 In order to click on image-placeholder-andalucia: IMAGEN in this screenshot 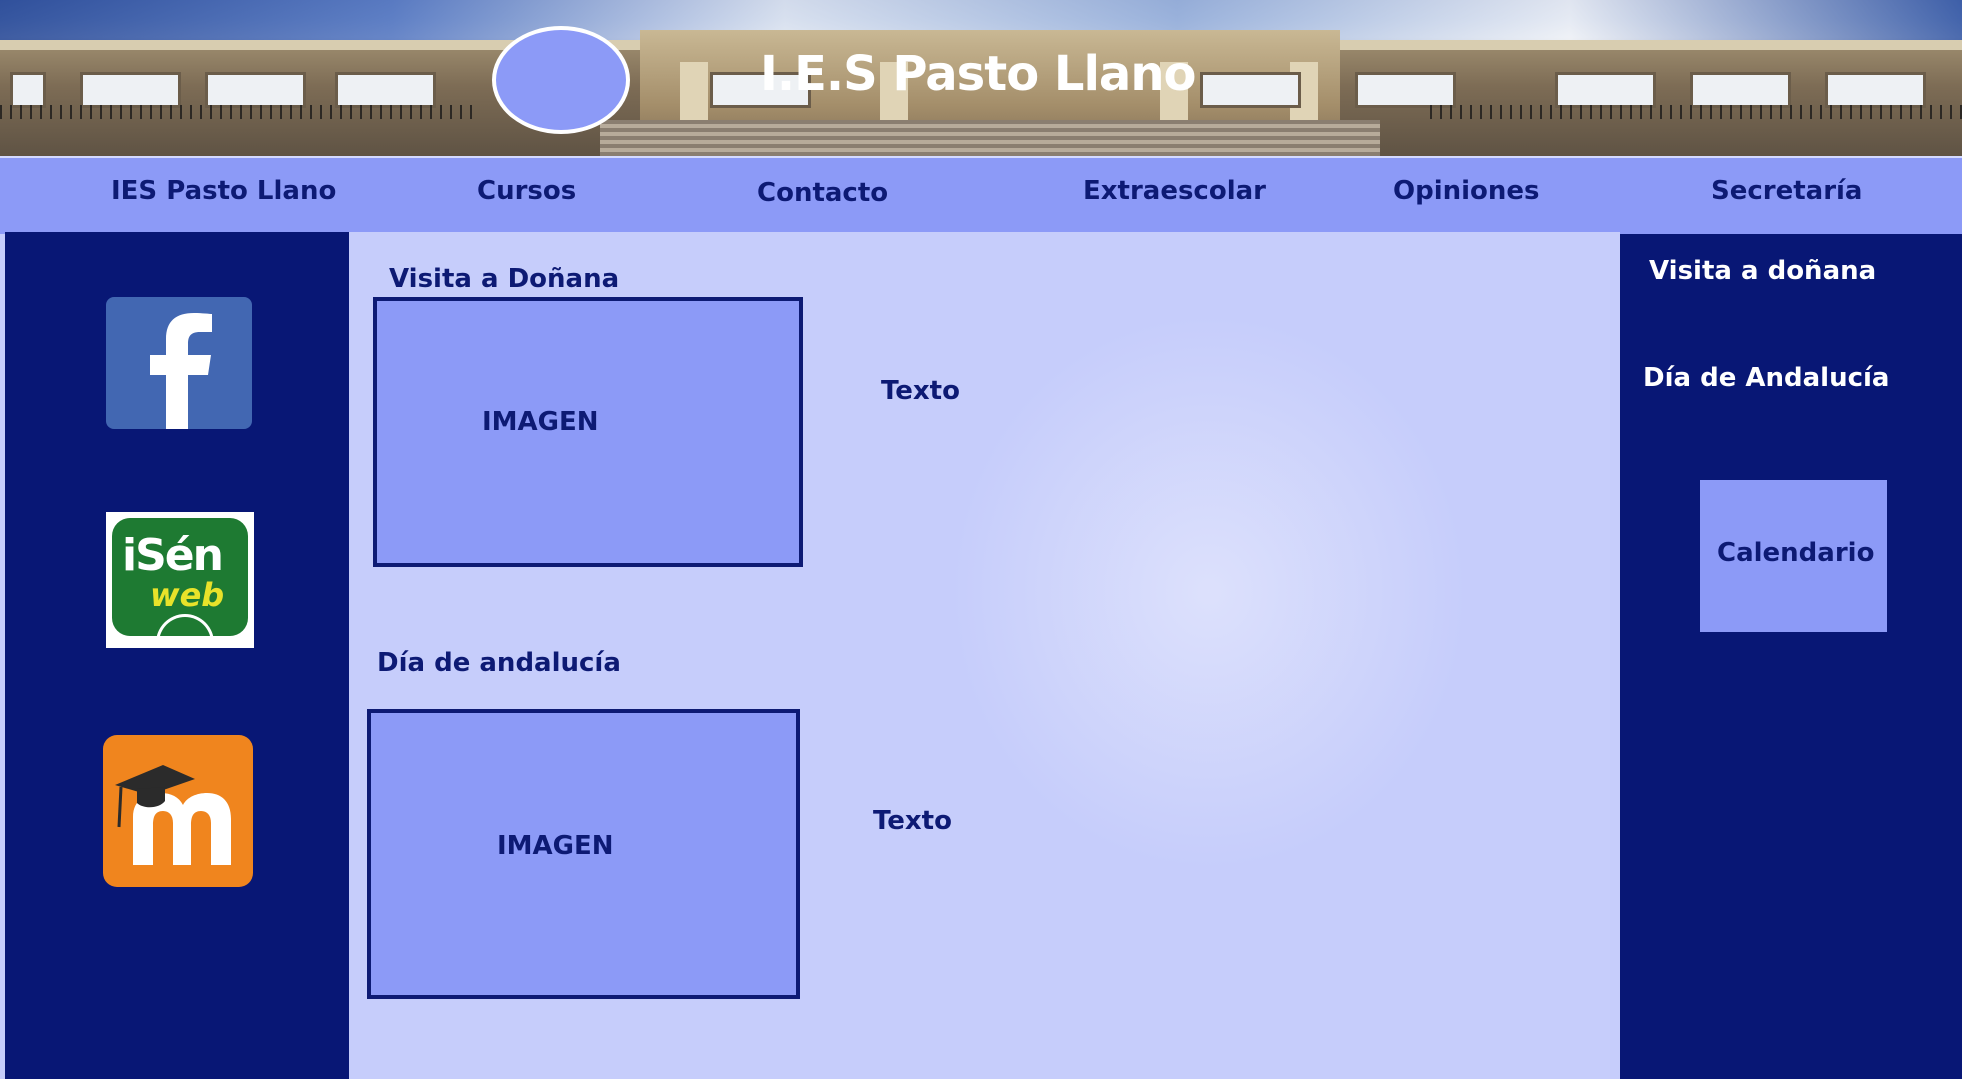, I will do `click(583, 854)`.